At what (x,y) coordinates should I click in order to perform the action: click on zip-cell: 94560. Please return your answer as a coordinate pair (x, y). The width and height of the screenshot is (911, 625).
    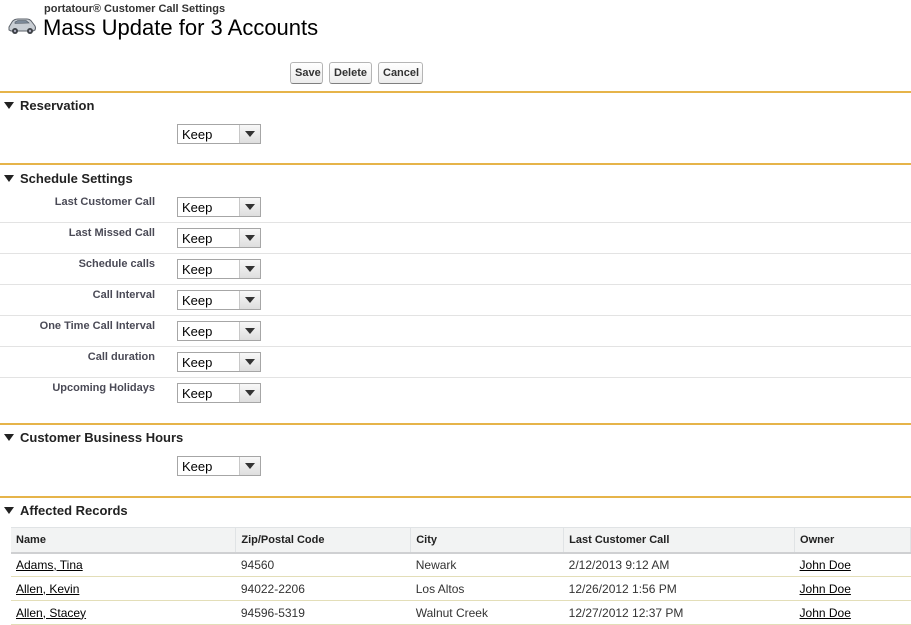
    Looking at the image, I should click on (323, 564).